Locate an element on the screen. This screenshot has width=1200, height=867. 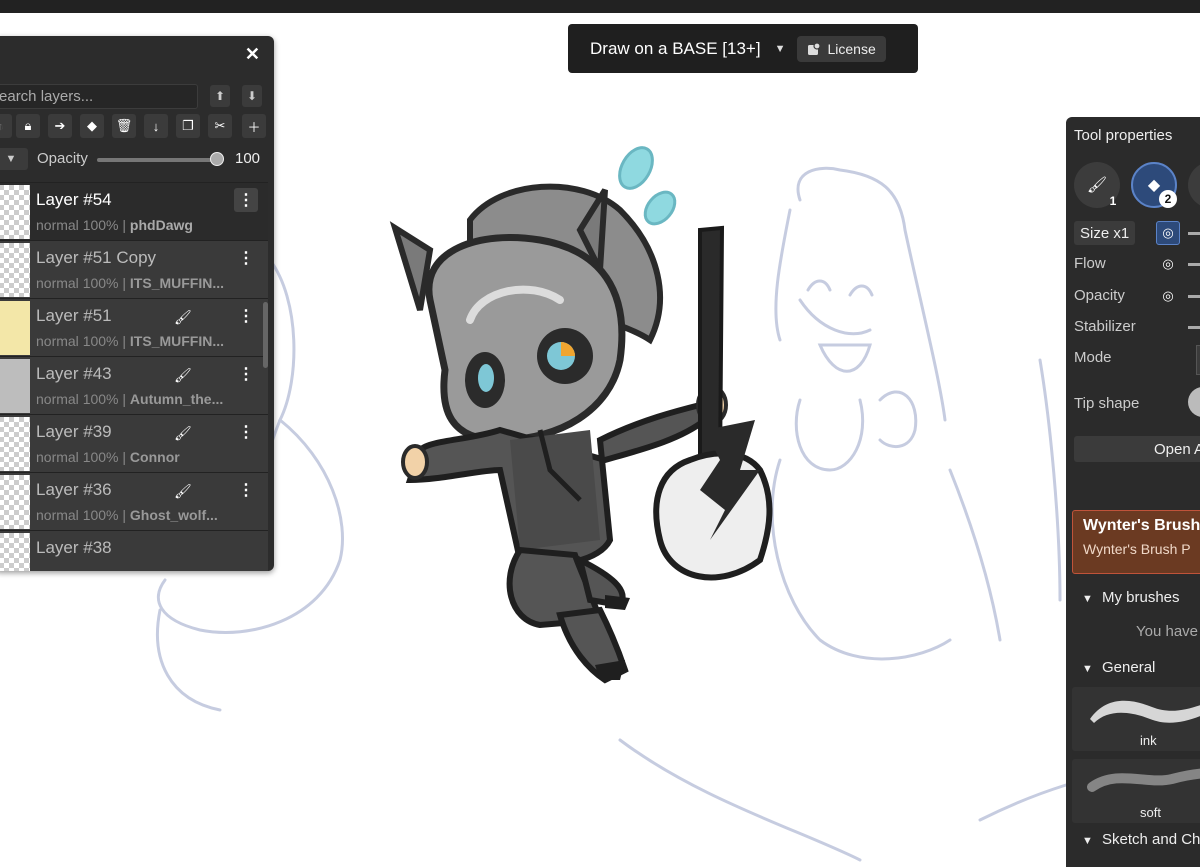
close-icon: ✕ is located at coordinates (252, 54).